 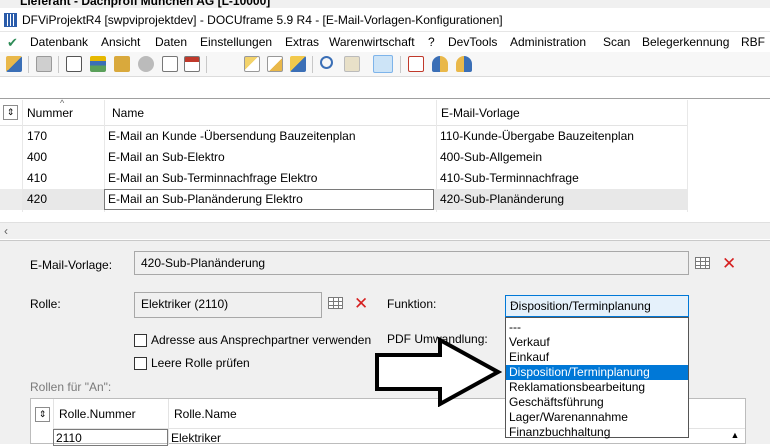 What do you see at coordinates (548, 42) in the screenshot?
I see `menu-administration: Administration` at bounding box center [548, 42].